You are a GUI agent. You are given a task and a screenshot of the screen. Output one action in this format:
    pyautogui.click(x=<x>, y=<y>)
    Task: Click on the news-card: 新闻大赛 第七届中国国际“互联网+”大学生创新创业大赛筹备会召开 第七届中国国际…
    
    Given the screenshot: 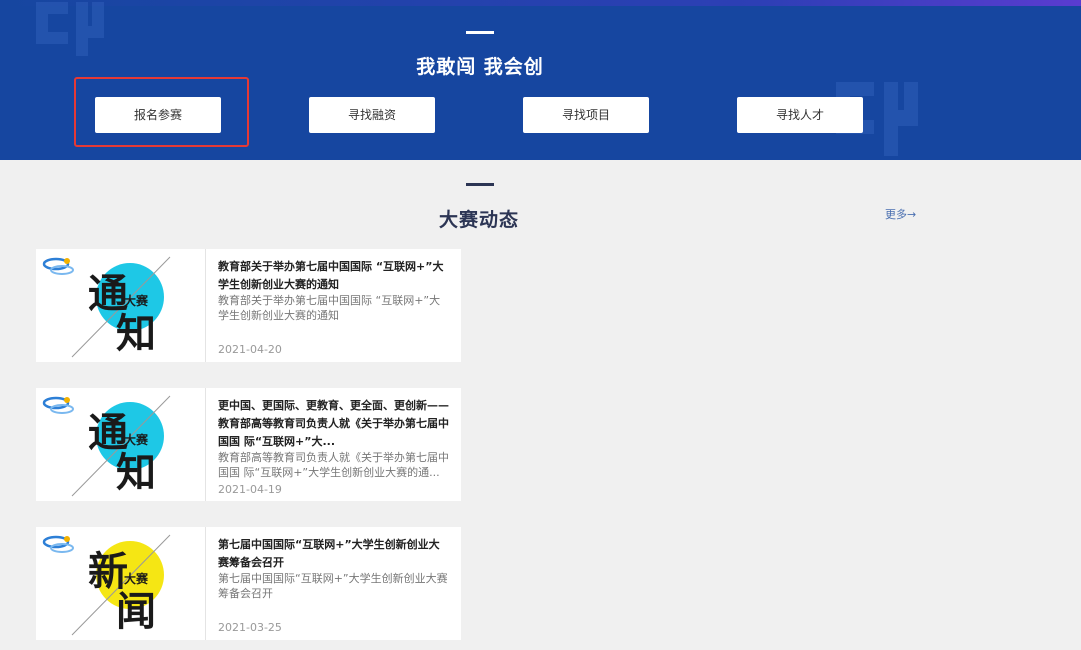 What is the action you would take?
    pyautogui.click(x=248, y=583)
    